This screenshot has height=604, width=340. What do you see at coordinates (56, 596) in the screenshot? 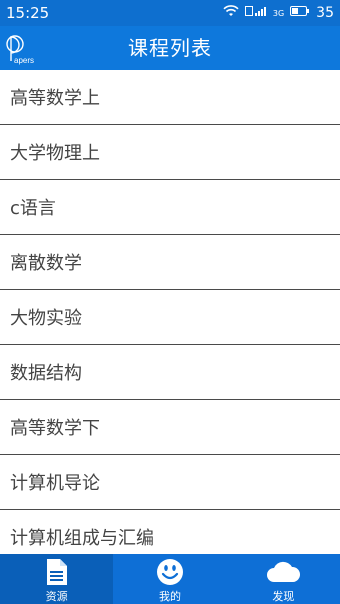
I see `tab-resources-label: 资源` at bounding box center [56, 596].